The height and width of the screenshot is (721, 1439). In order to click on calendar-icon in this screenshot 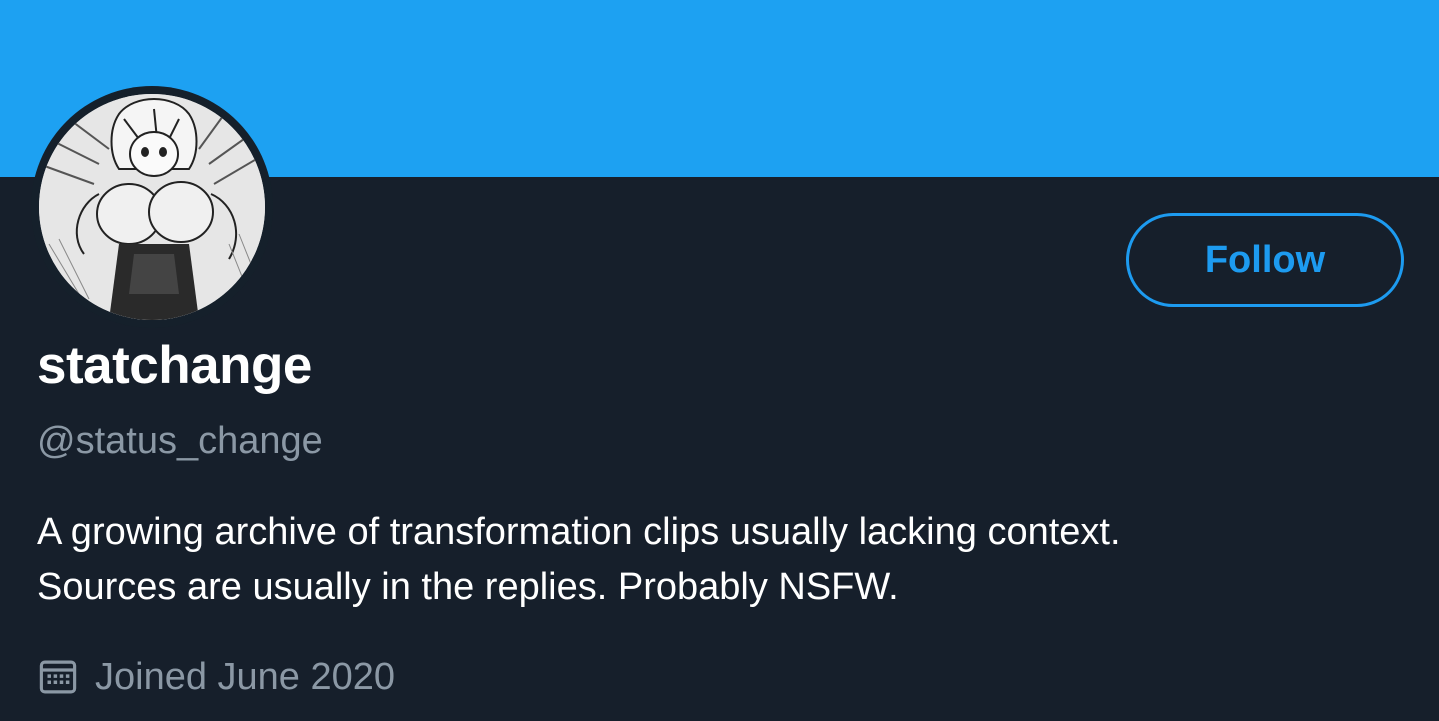, I will do `click(58, 677)`.